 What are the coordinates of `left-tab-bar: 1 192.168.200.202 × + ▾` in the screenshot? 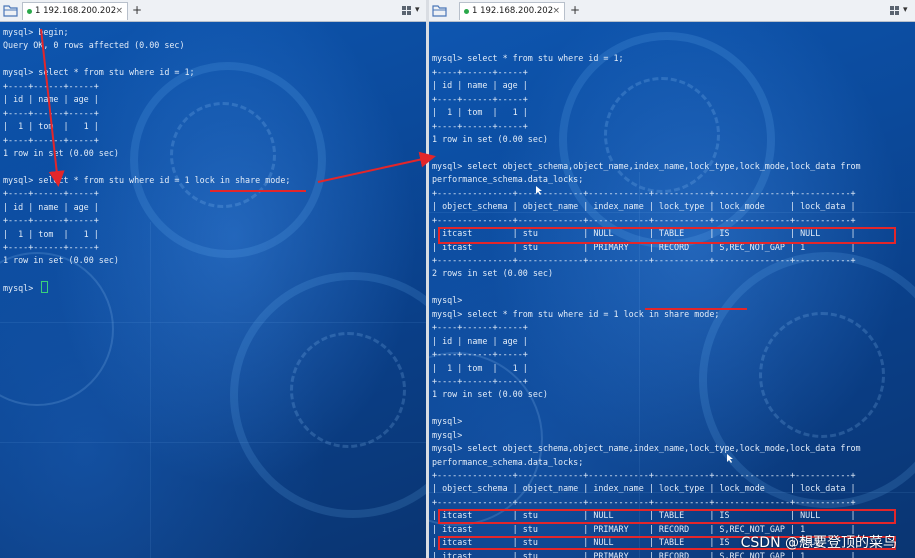 It's located at (213, 11).